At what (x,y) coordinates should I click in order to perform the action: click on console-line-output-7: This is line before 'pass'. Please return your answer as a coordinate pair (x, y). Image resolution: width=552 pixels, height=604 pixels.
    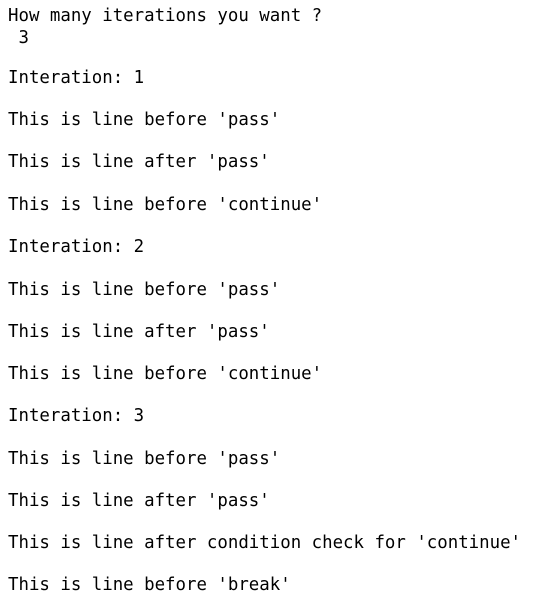
    Looking at the image, I should click on (144, 290).